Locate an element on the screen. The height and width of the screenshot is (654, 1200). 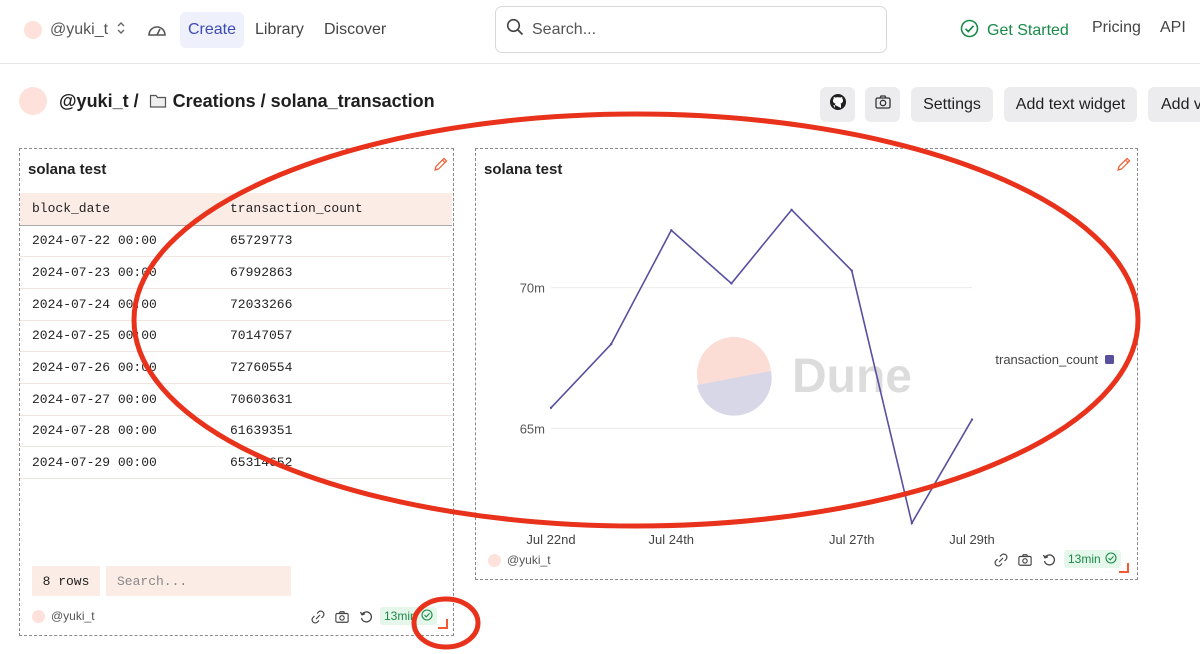
y-tick-label: 70m is located at coordinates (532, 288).